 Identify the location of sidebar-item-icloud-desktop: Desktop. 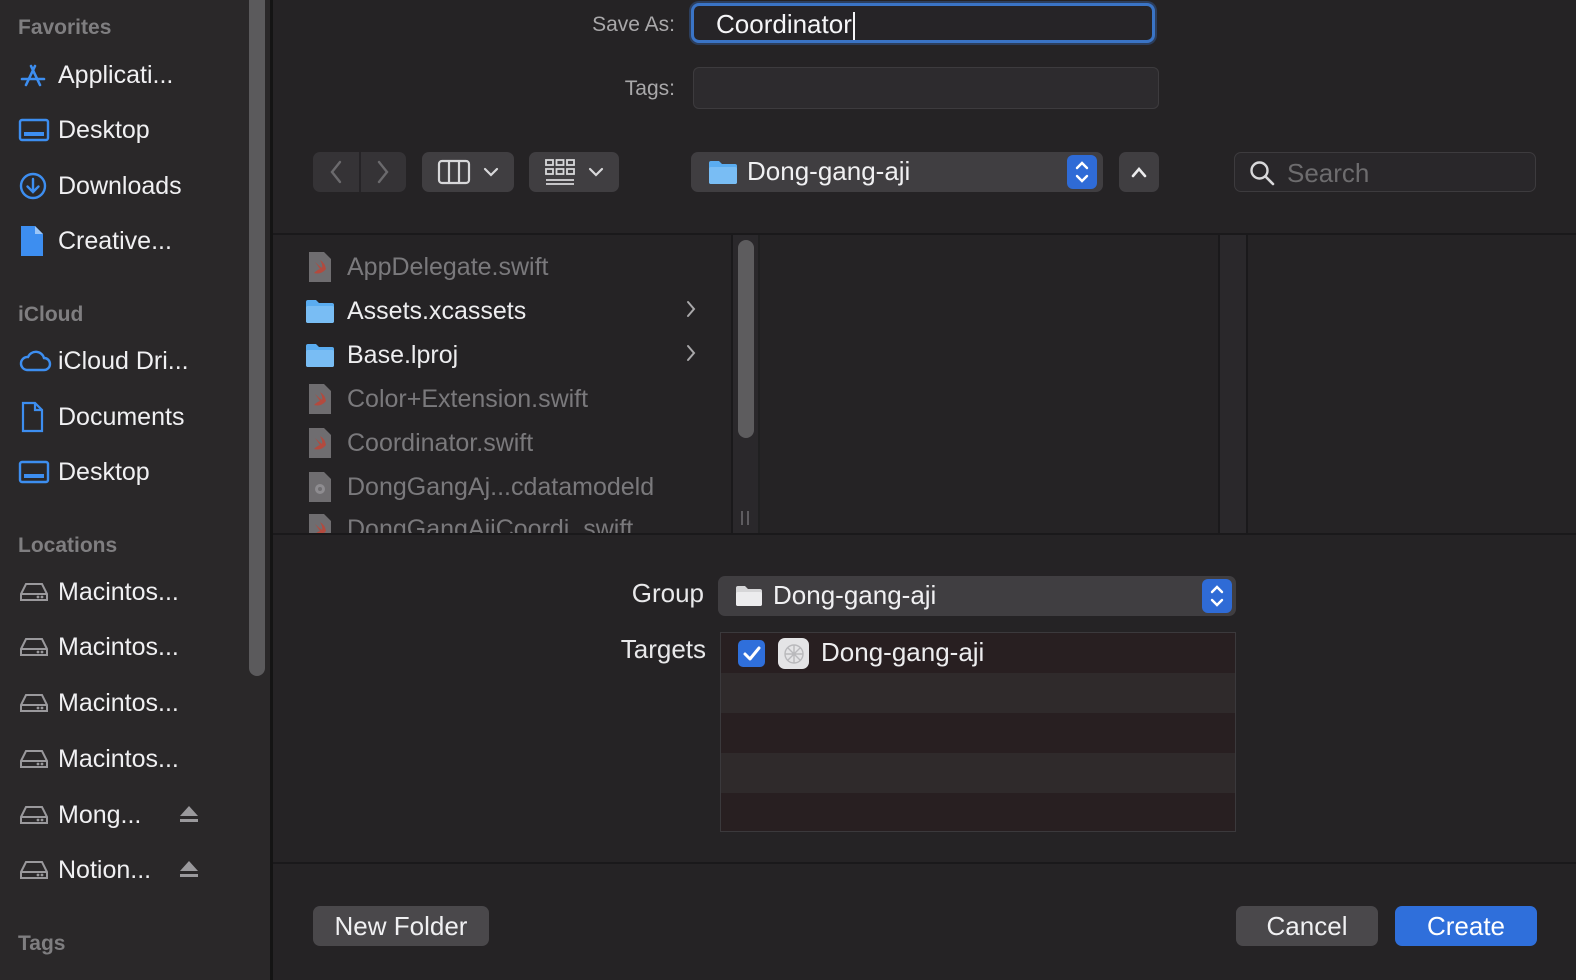
(122, 472).